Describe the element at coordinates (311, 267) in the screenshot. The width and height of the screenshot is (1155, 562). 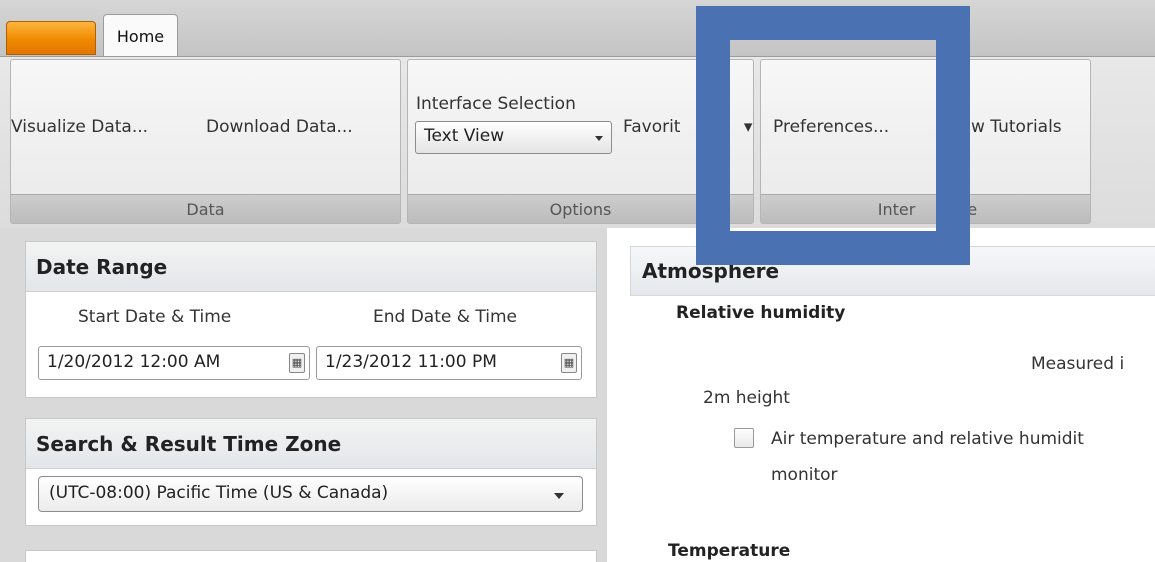
I see `date-range-header: Date Range` at that location.